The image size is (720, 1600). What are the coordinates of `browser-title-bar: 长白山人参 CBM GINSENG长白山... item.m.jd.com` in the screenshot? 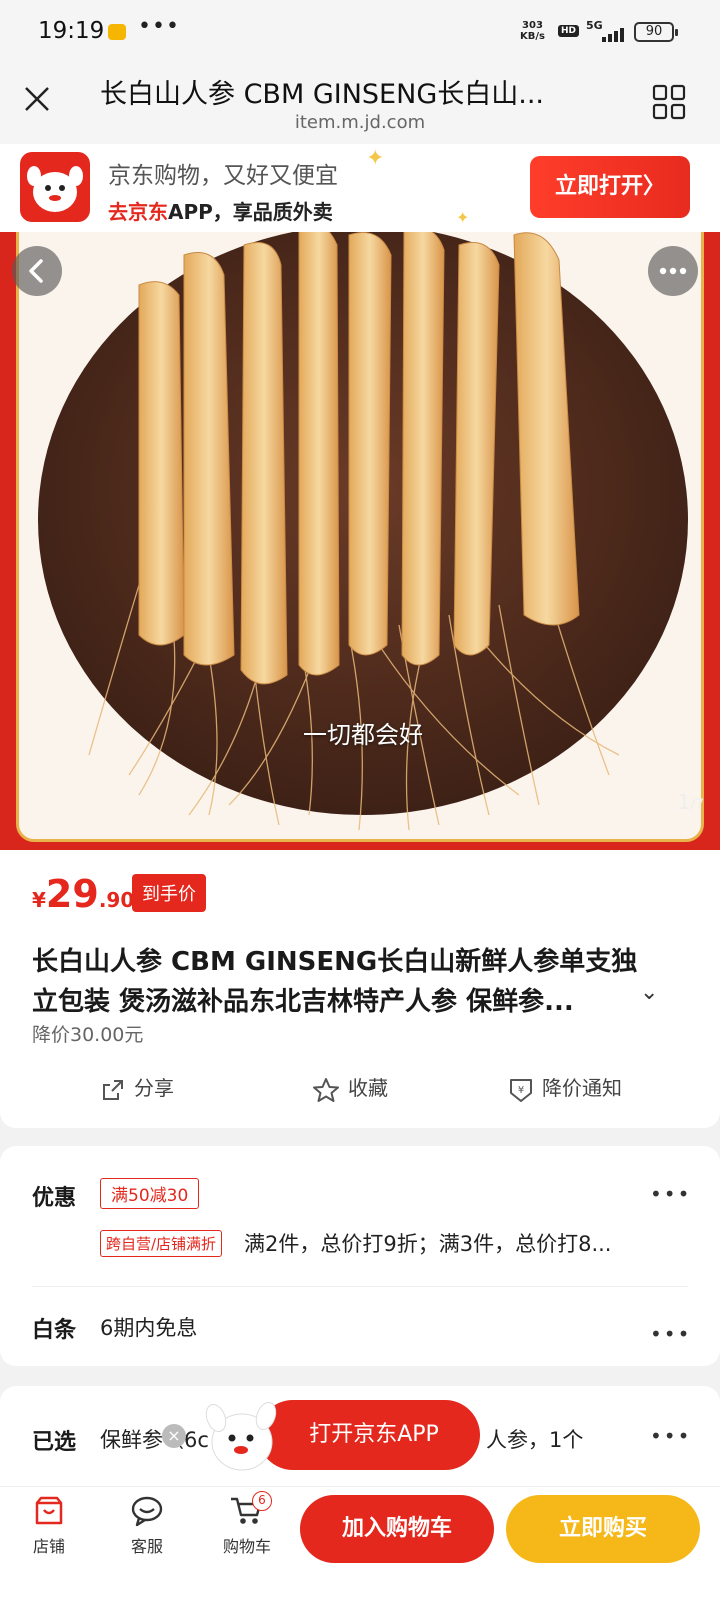 It's located at (360, 103).